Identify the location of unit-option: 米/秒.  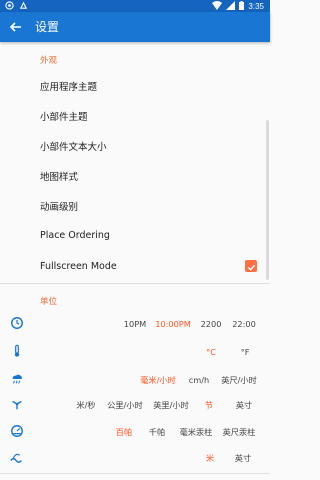
(86, 405).